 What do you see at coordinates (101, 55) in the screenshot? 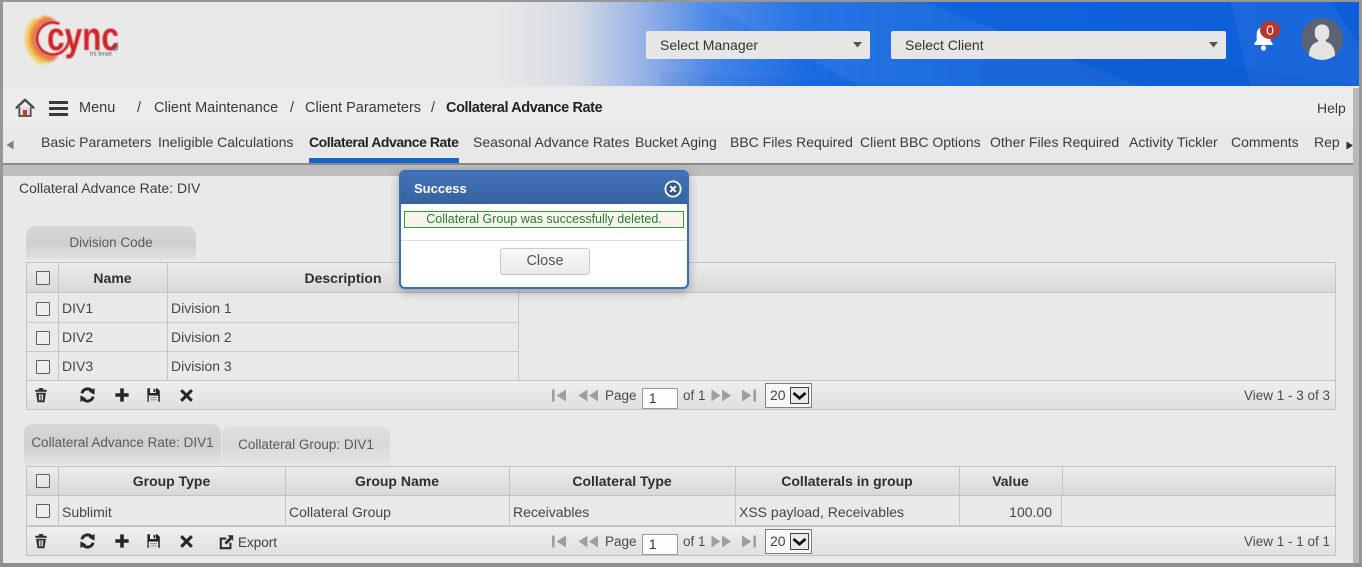
I see `svg-text: It's Smart` at bounding box center [101, 55].